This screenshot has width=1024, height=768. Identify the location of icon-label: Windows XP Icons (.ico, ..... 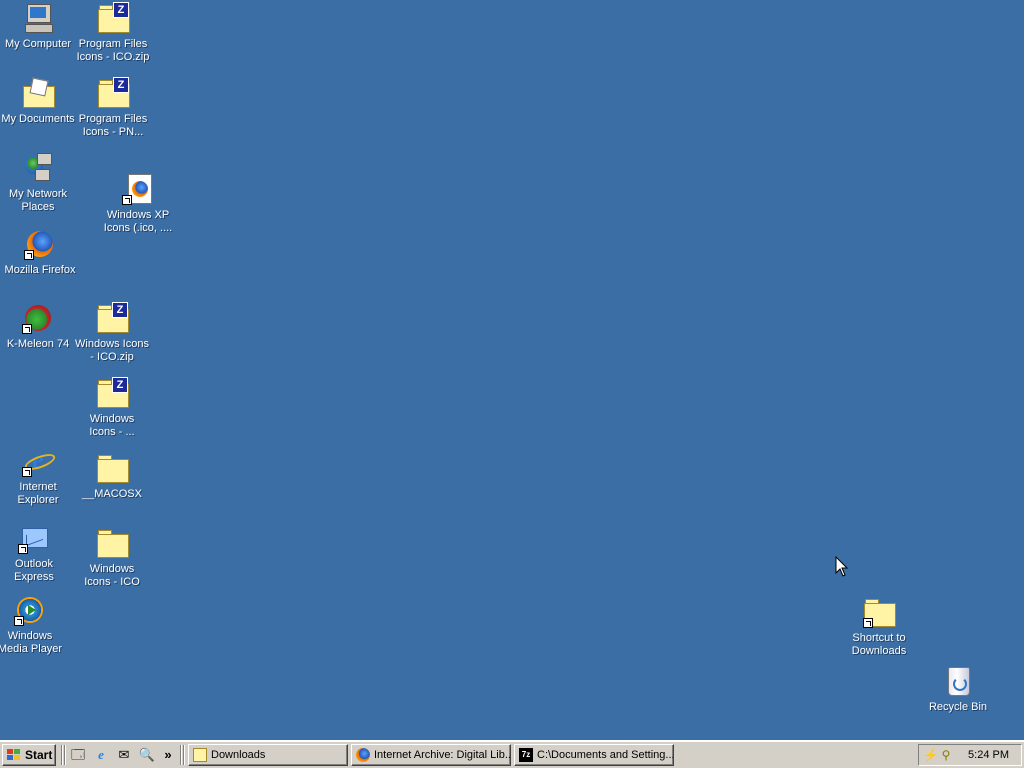
(138, 221).